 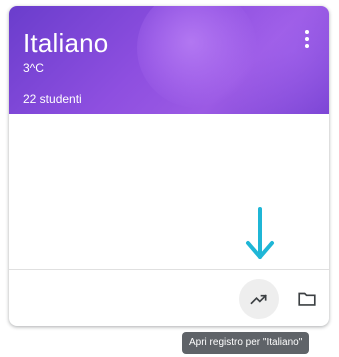 I want to click on card-divider, so click(x=169, y=269).